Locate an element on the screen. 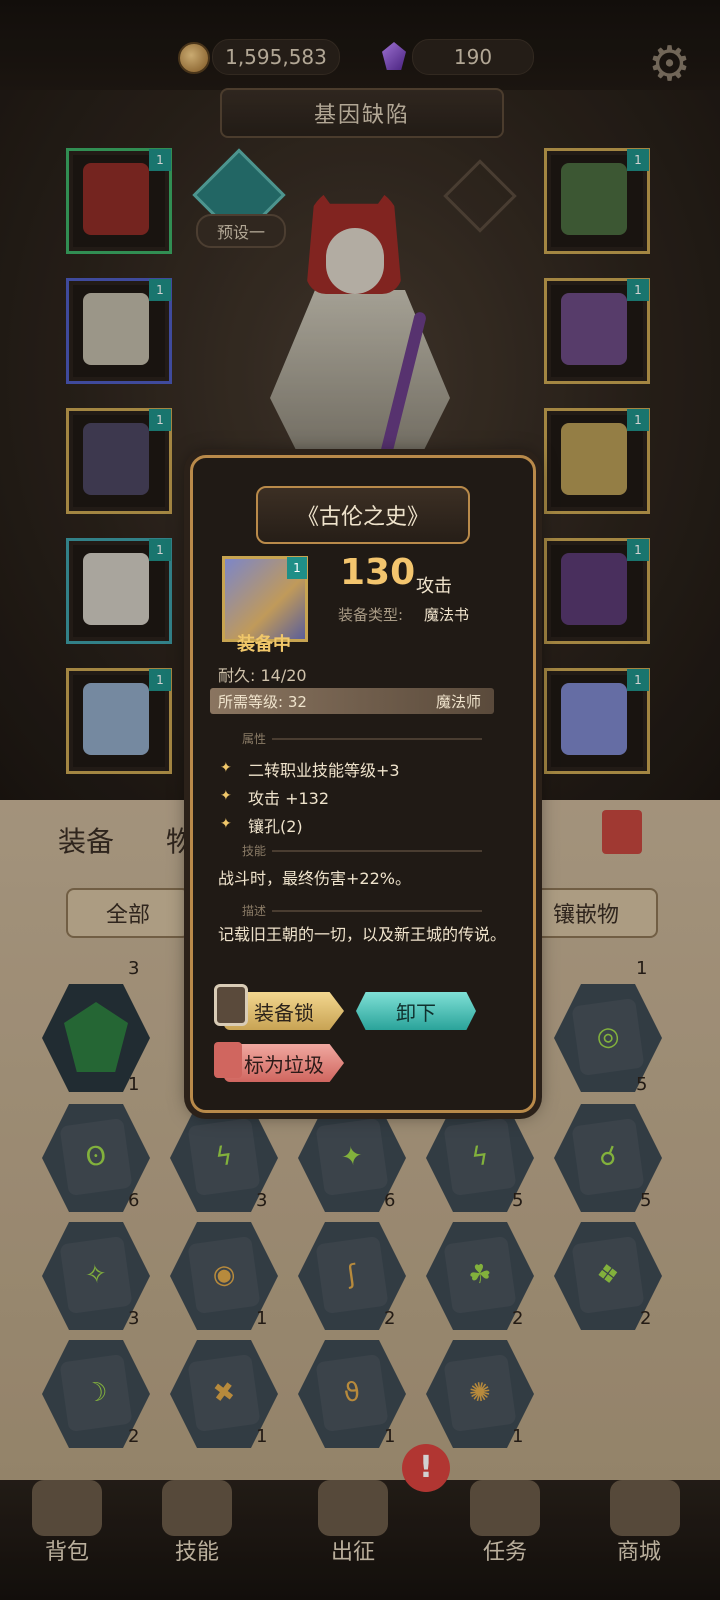 This screenshot has height=1600, width=720. lock-icon is located at coordinates (231, 1005).